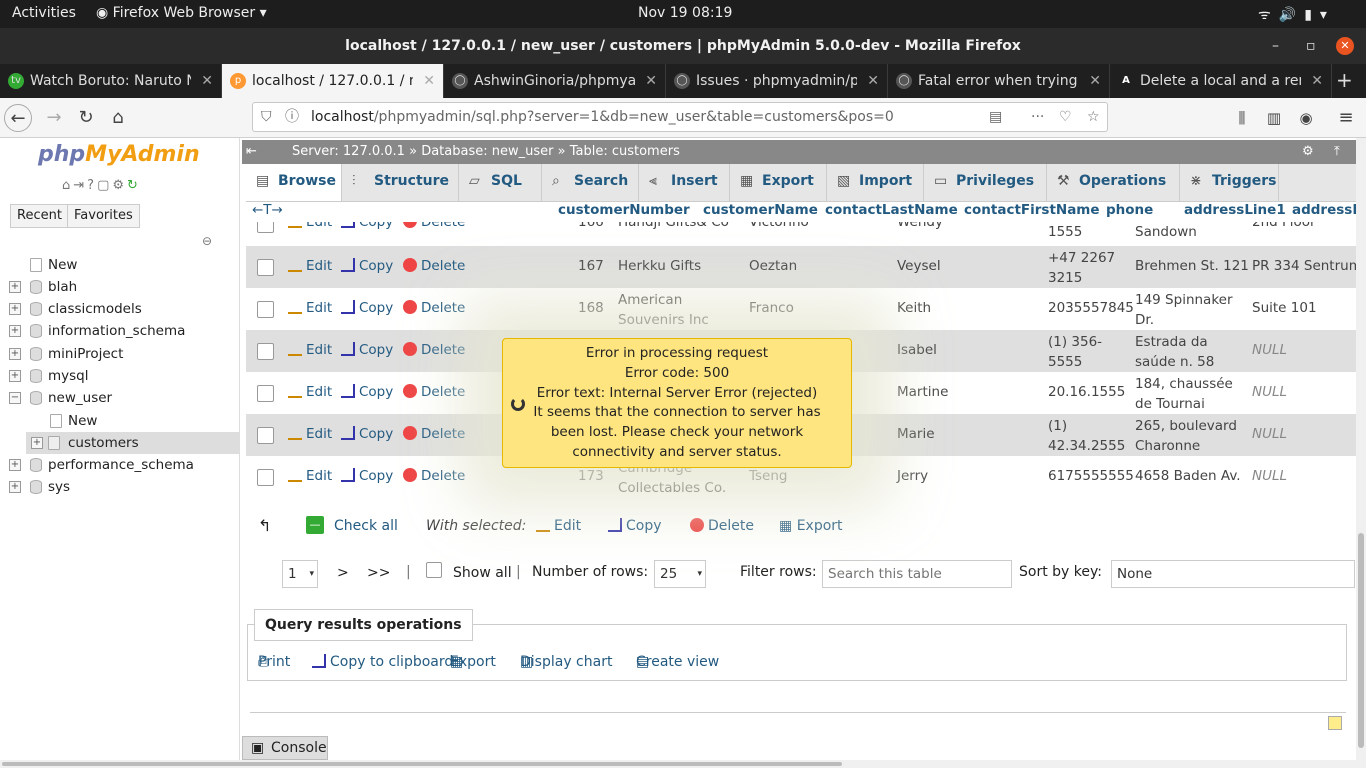  Describe the element at coordinates (1296, 14) in the screenshot. I see `status-icons: ᯤ🔊▮▾` at that location.